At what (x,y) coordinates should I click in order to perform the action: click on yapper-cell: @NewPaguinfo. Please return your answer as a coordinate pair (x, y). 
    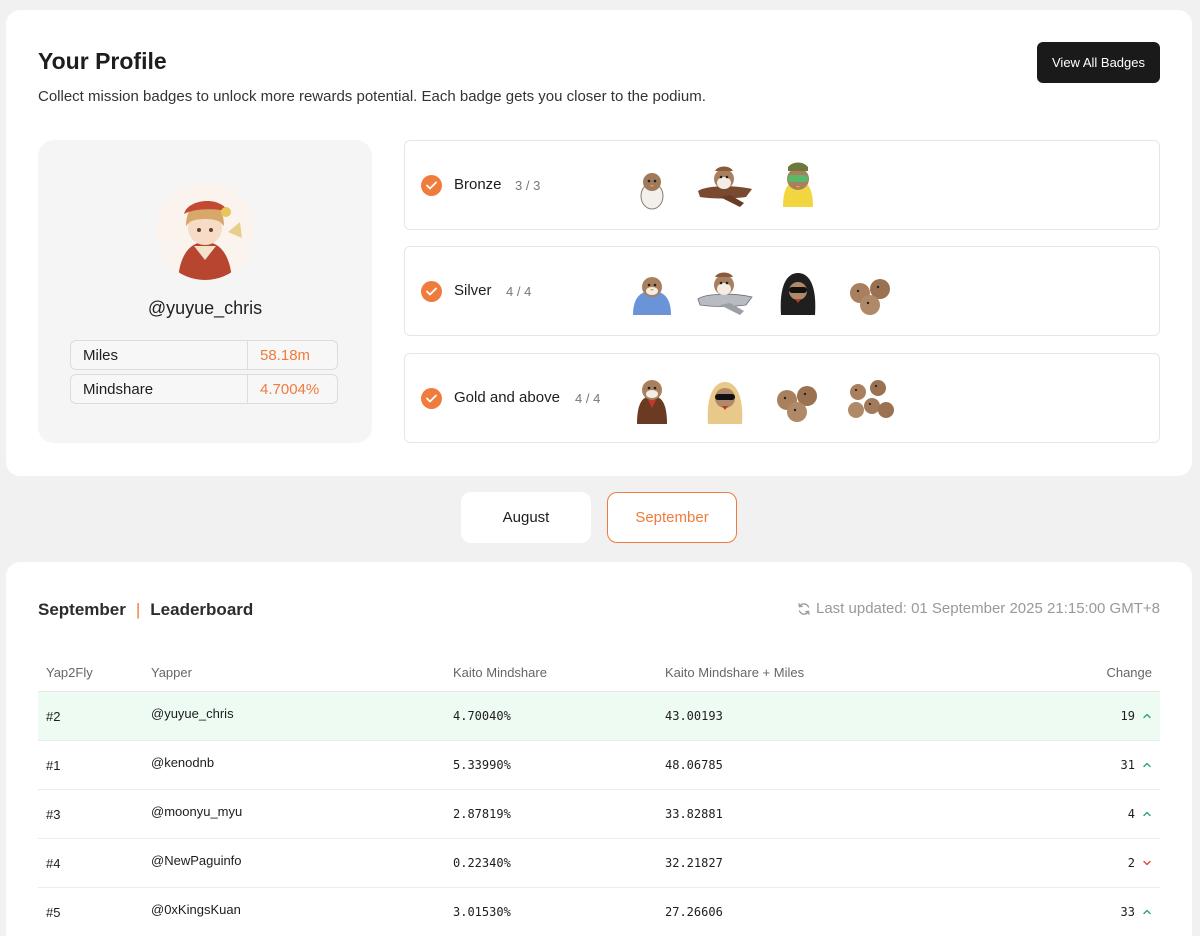
    Looking at the image, I should click on (302, 860).